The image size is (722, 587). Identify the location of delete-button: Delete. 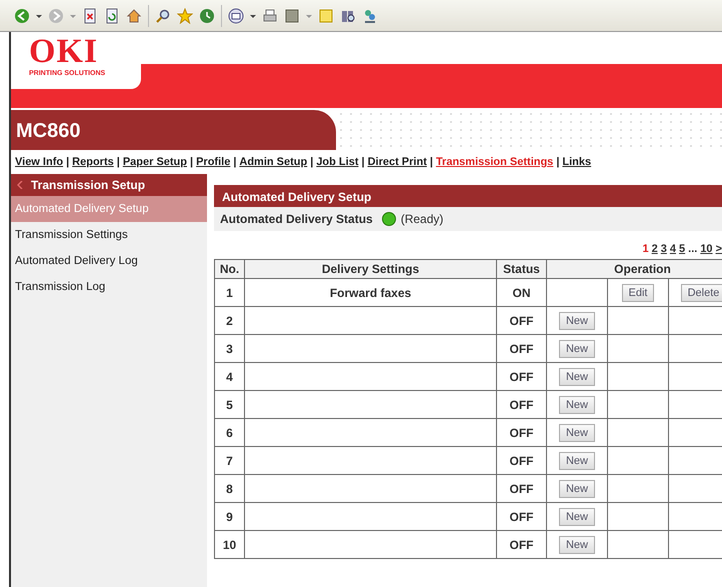
(701, 293).